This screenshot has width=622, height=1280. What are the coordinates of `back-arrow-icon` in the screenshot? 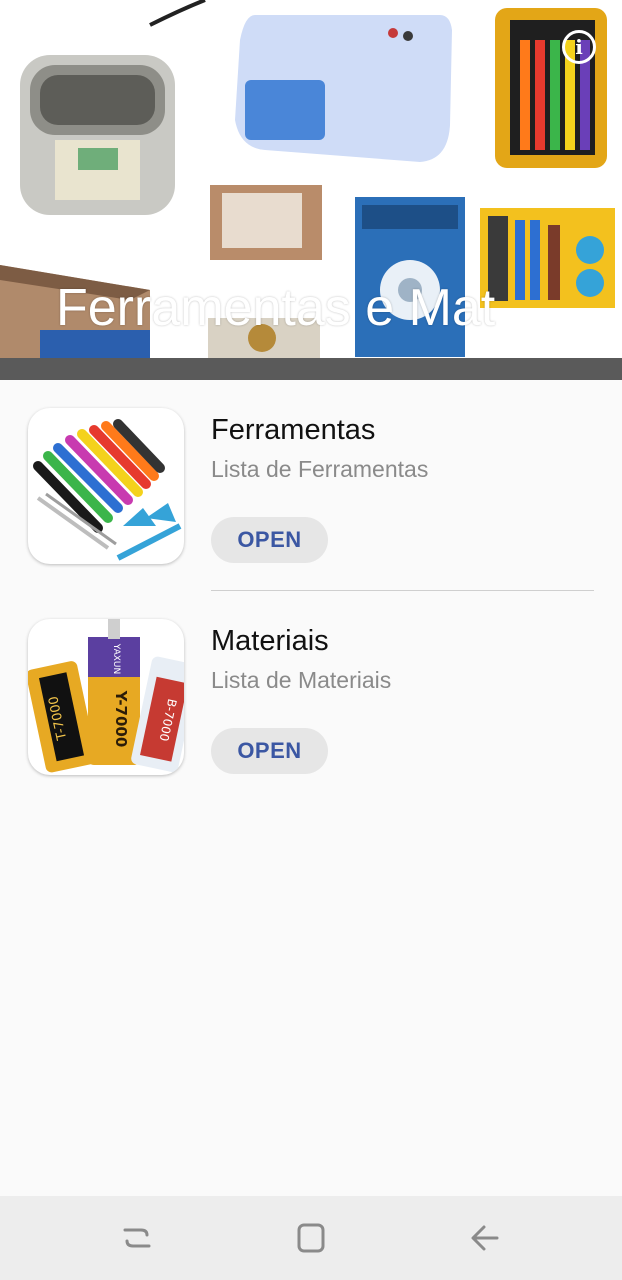 It's located at (485, 1238).